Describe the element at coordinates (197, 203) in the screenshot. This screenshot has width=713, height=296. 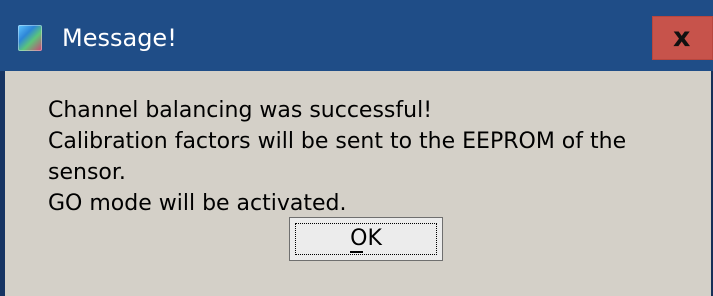
I see `message-line-3: GO mode will be activated.` at that location.